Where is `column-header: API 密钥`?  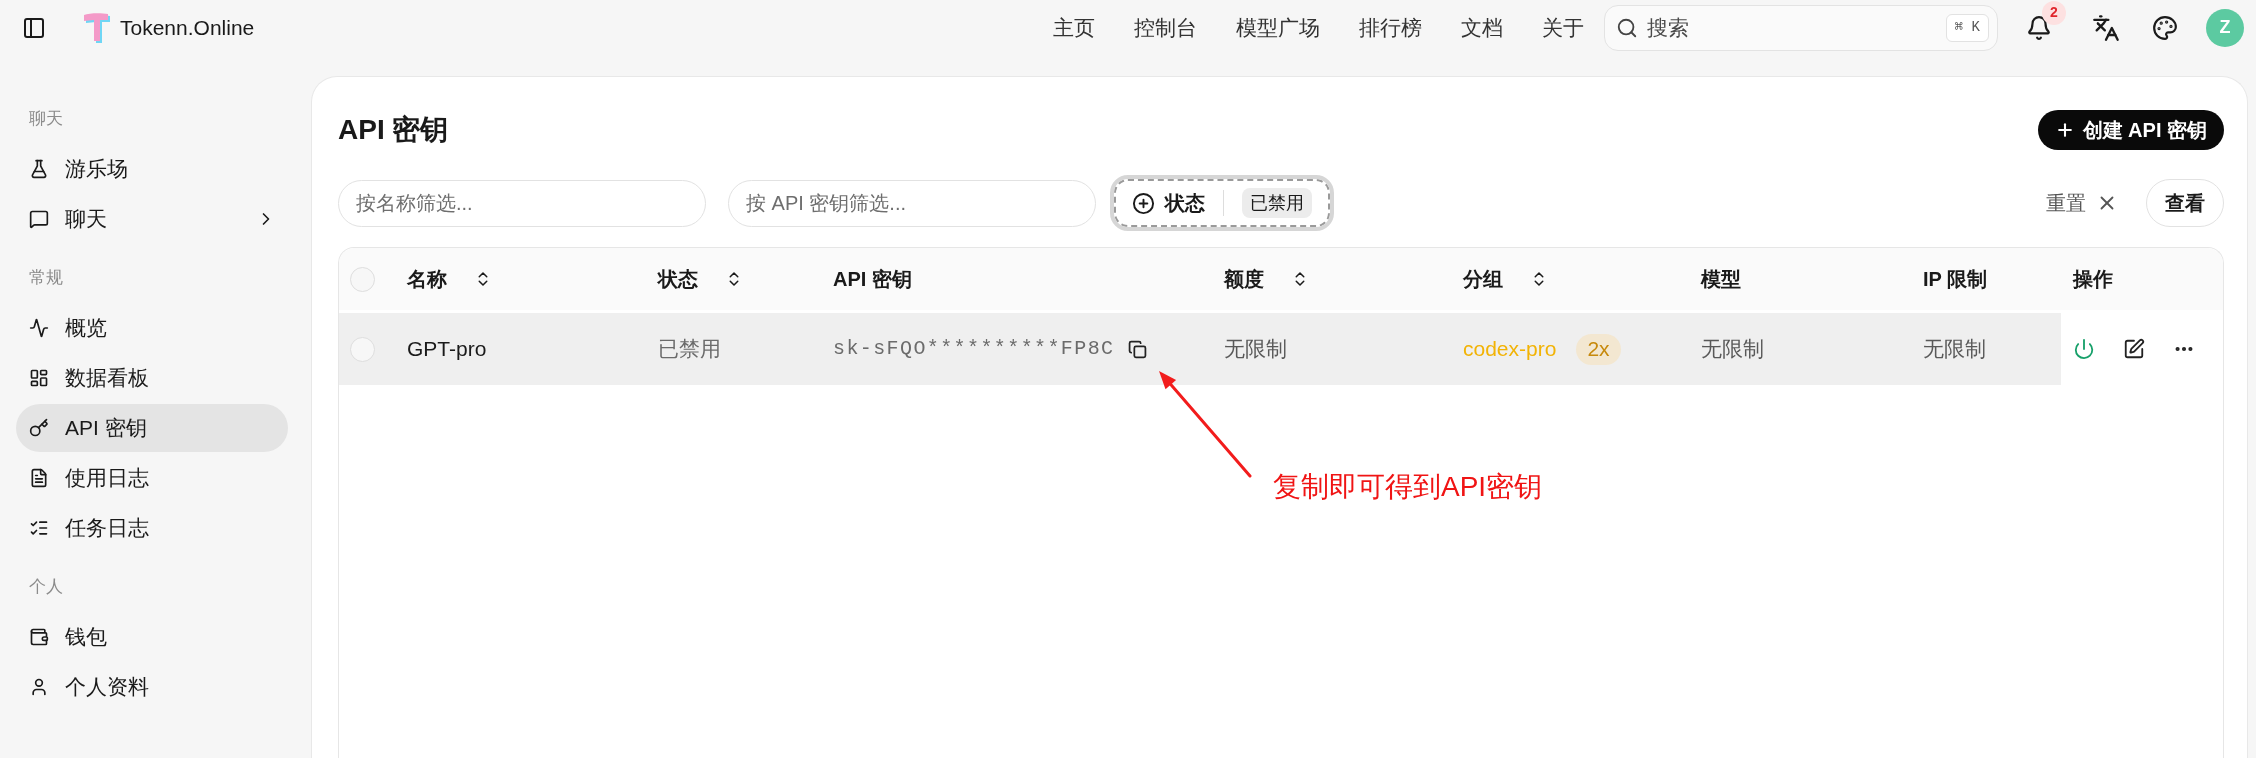 column-header: API 密钥 is located at coordinates (872, 279).